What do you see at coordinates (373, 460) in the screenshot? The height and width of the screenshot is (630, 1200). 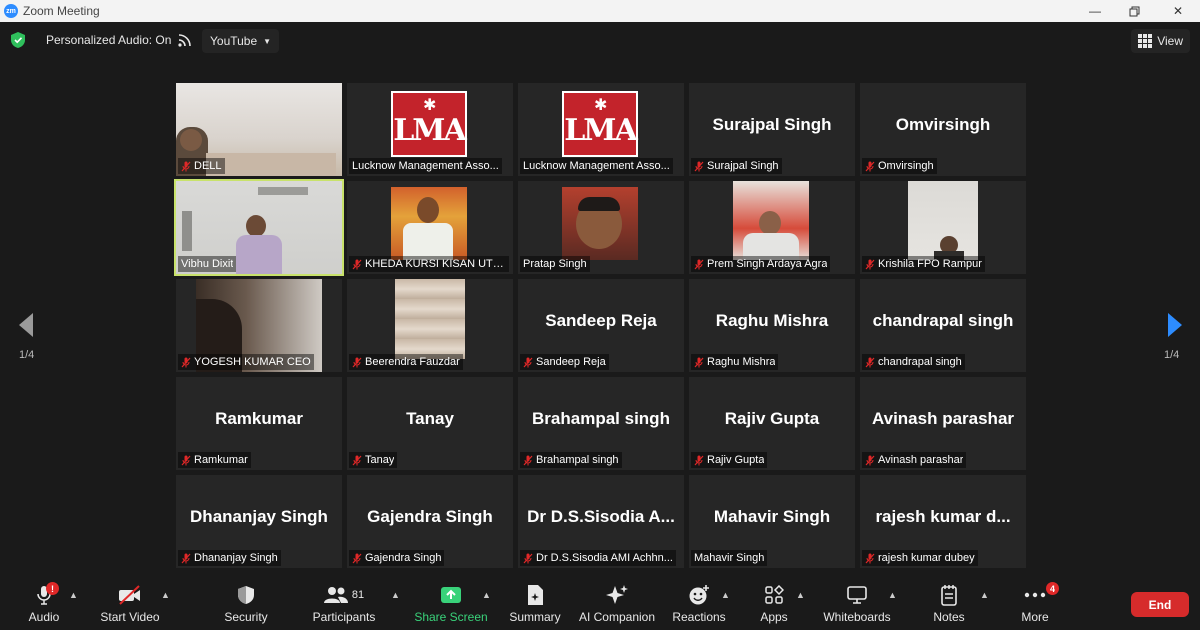 I see `participant-name-label: Tanay` at bounding box center [373, 460].